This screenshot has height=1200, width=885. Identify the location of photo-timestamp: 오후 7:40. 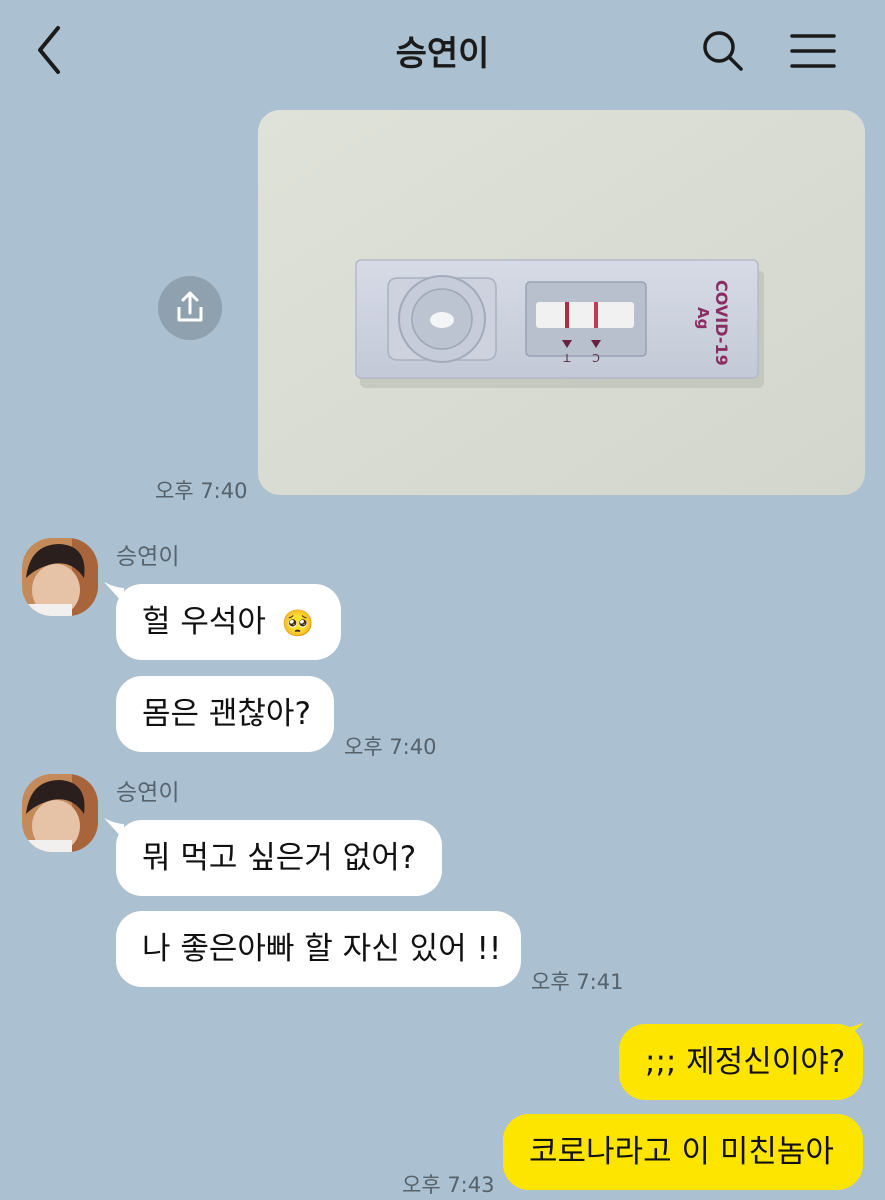
(201, 491).